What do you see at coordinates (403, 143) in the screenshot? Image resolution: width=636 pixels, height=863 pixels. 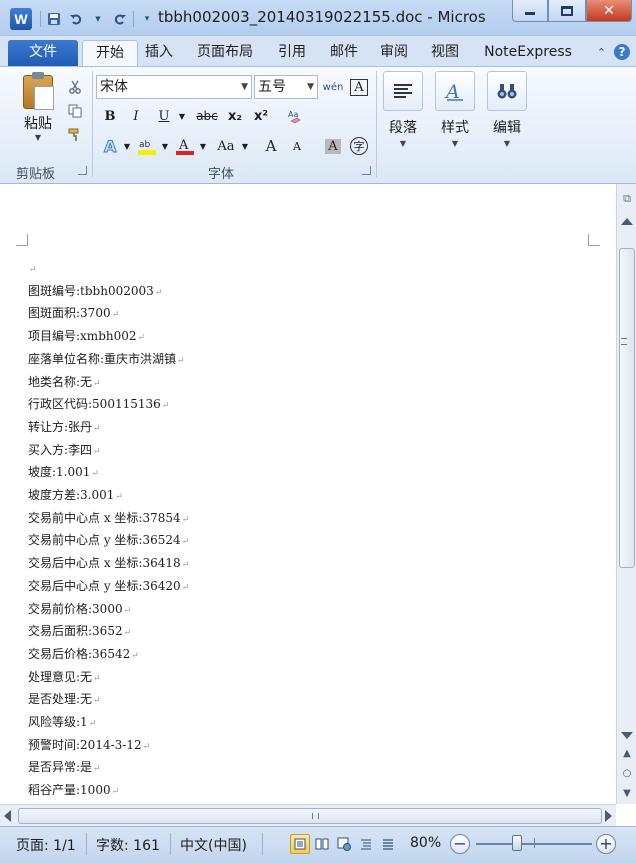 I see `paragraph-dropdown-icon: ▼` at bounding box center [403, 143].